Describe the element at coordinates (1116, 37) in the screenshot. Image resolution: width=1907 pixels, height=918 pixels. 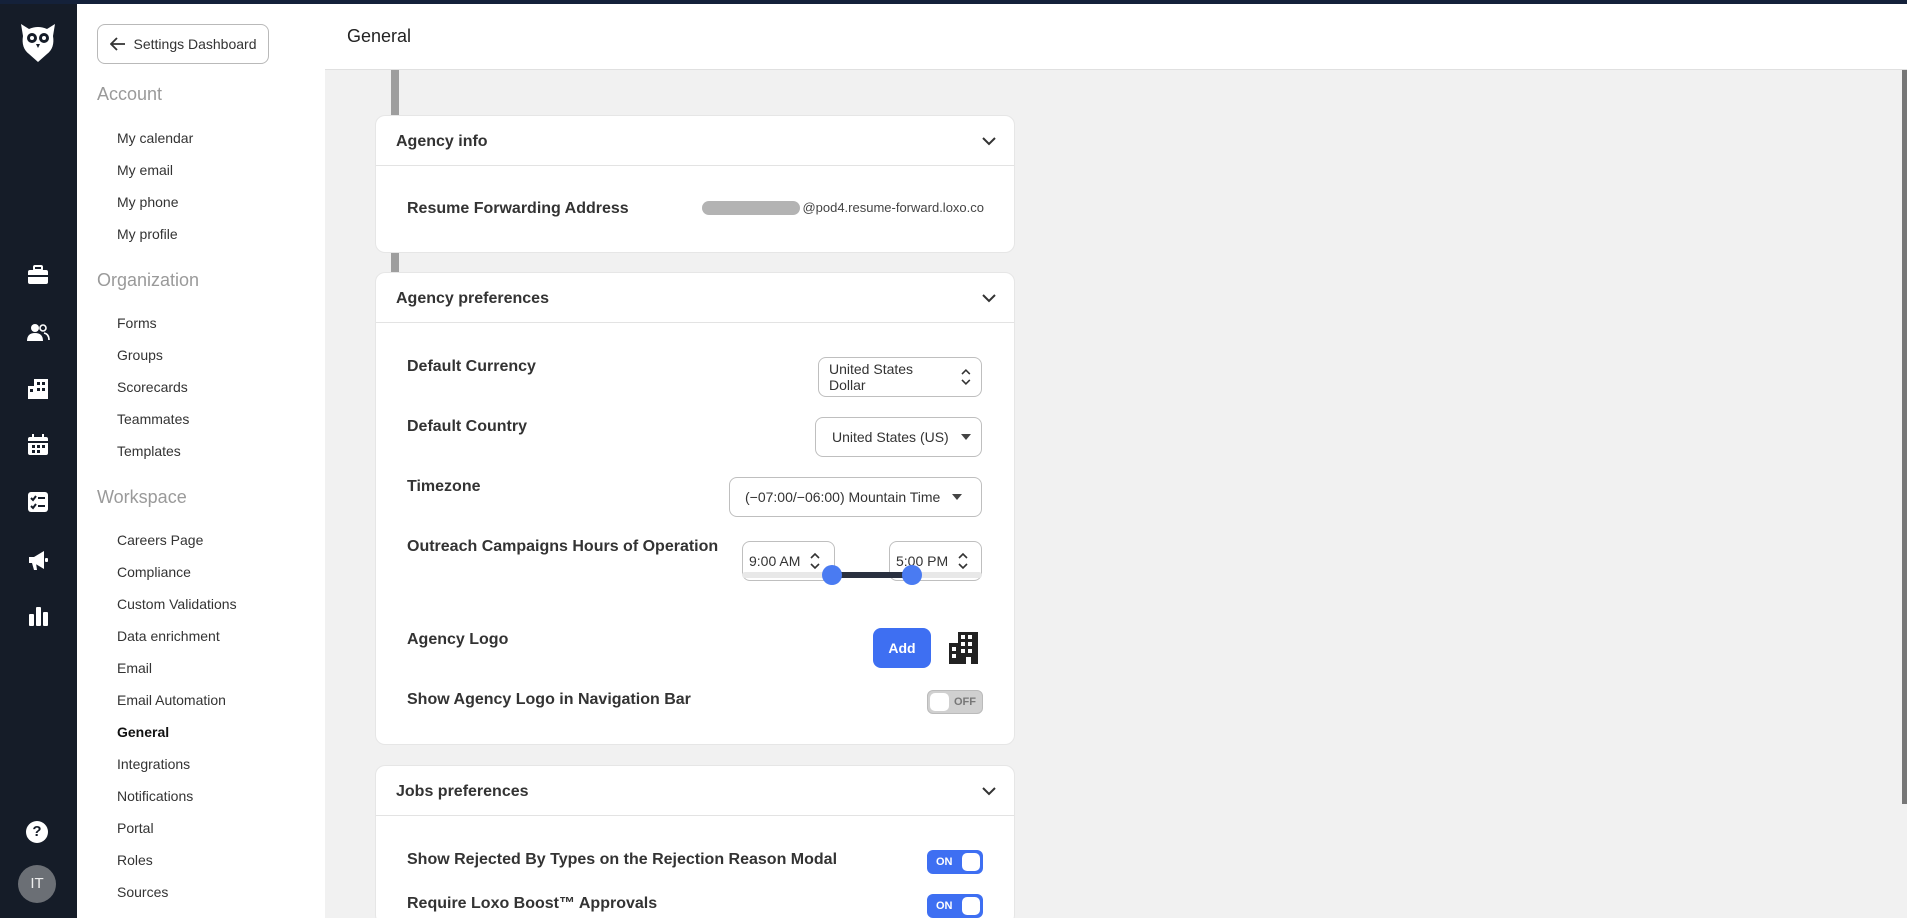
I see `page-header: General` at that location.